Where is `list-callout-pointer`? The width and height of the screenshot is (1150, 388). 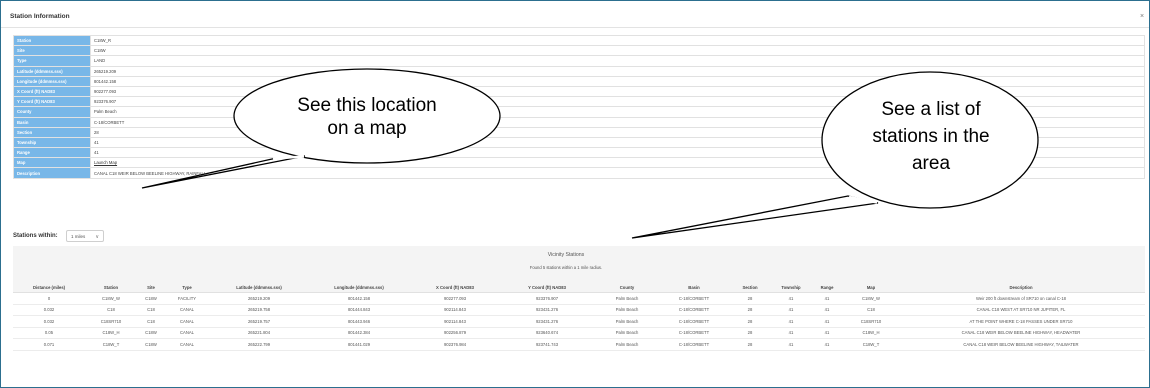 list-callout-pointer is located at coordinates (755, 217).